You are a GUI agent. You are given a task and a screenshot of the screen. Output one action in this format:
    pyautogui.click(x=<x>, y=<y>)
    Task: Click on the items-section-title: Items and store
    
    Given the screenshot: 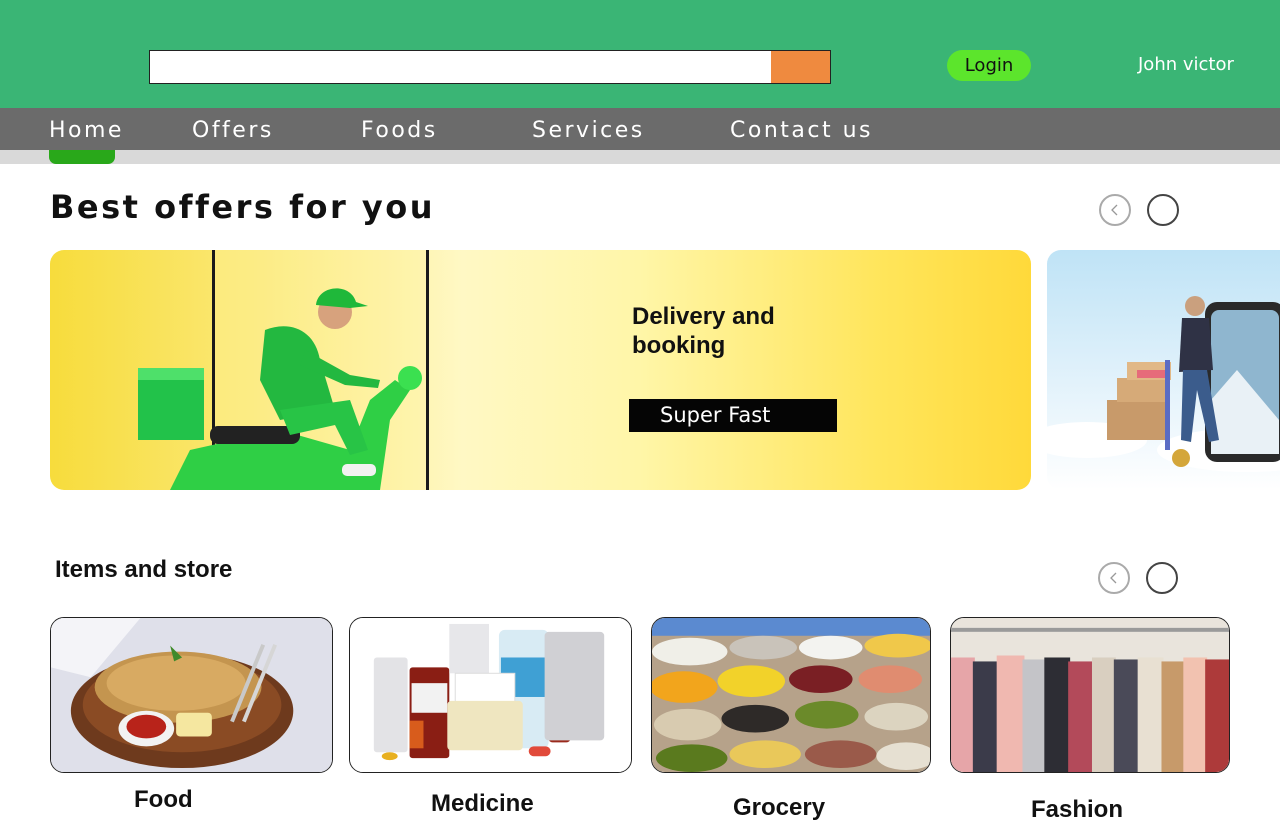 What is the action you would take?
    pyautogui.click(x=144, y=569)
    